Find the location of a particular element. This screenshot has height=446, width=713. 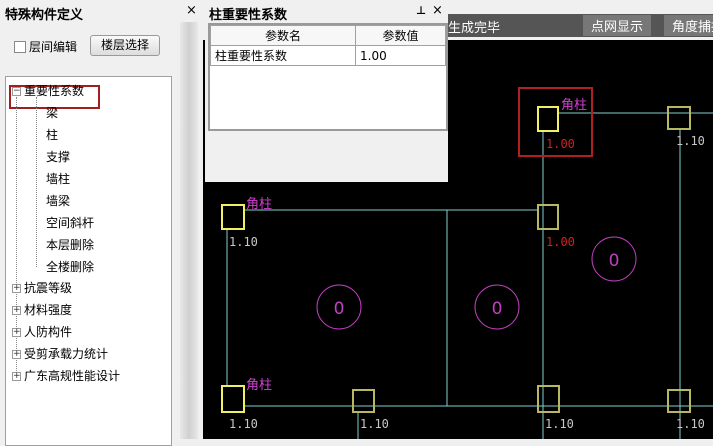

panel-title: 柱重要性系数 is located at coordinates (248, 15).